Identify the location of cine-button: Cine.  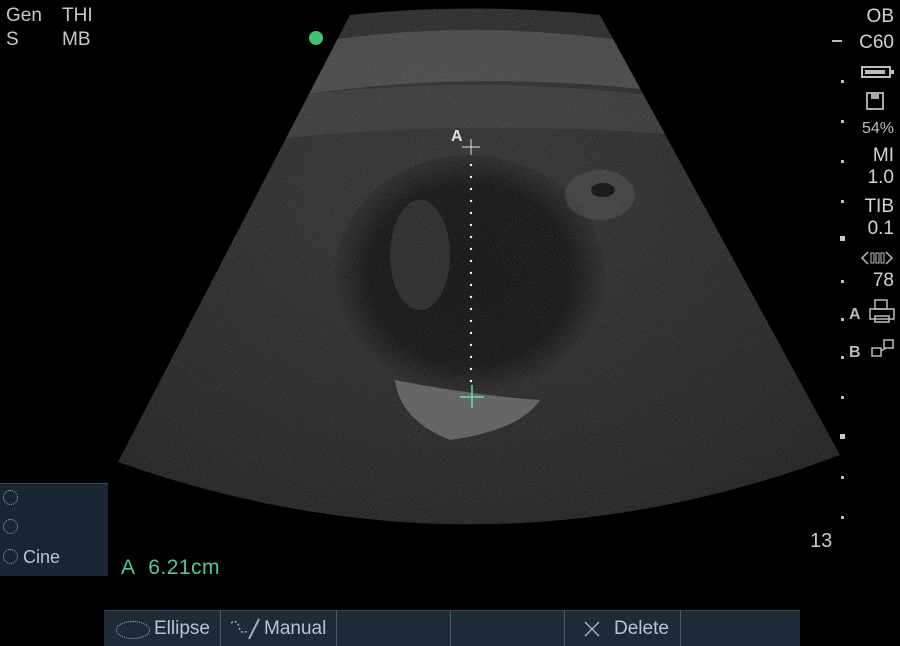
(31, 557).